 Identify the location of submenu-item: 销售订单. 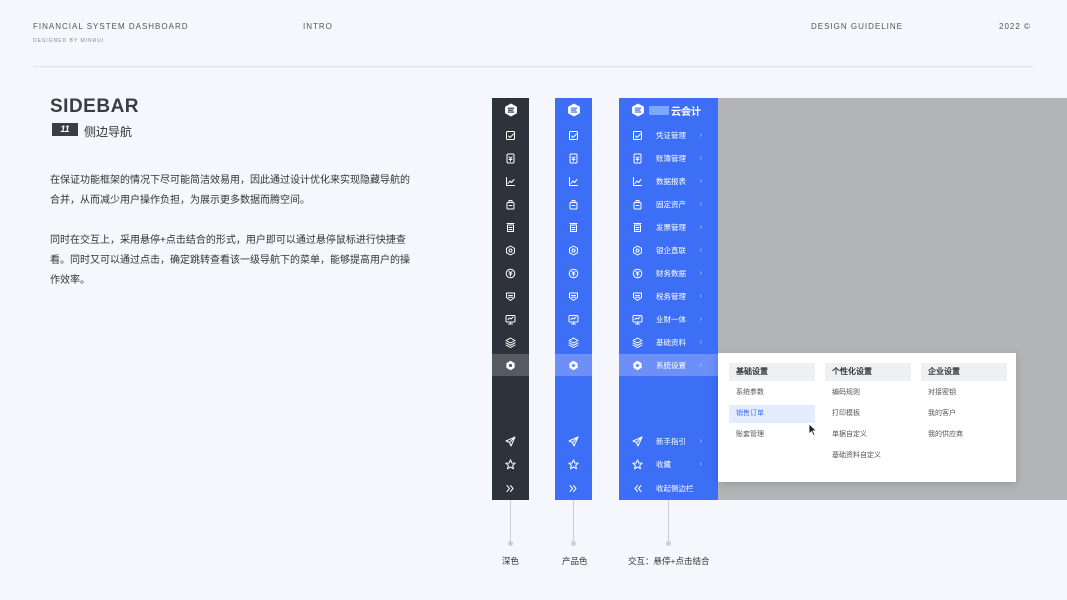
(772, 414).